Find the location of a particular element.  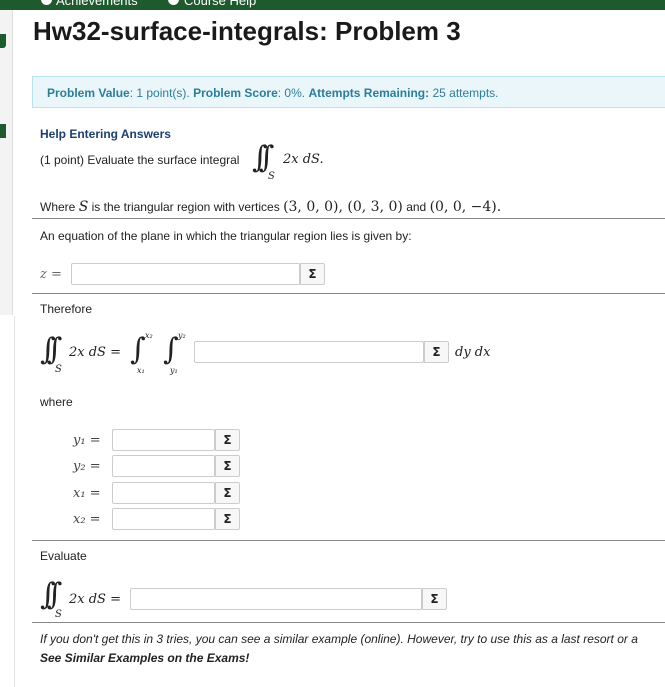

nav-course-help-link: Course Help is located at coordinates (220, 4).